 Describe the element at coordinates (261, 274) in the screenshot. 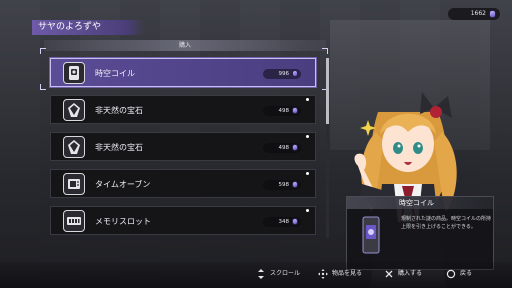

I see `dpad-vertical-icon` at that location.